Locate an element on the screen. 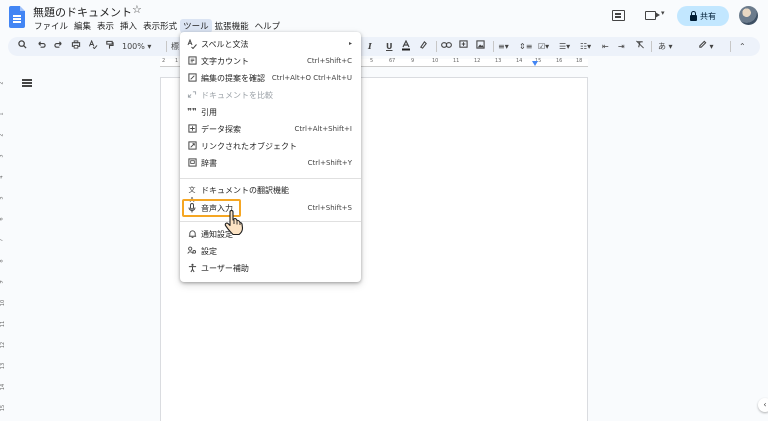 This screenshot has height=421, width=768. menu-item-shortcut: Ctrl+Alt+Shift+I is located at coordinates (323, 129).